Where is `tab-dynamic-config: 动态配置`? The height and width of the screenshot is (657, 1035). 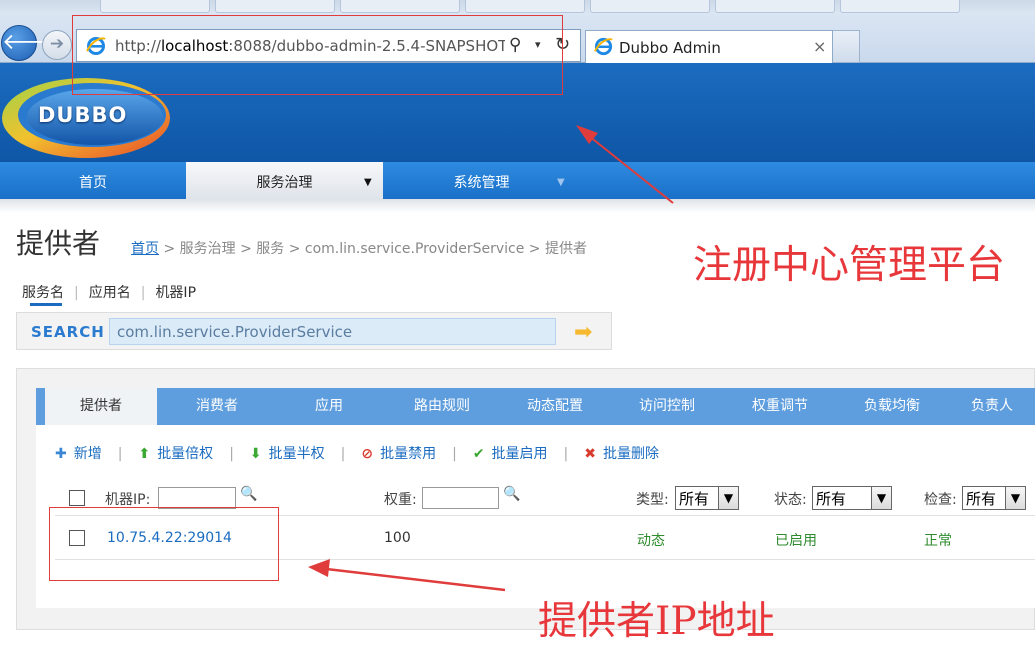 tab-dynamic-config: 动态配置 is located at coordinates (555, 406).